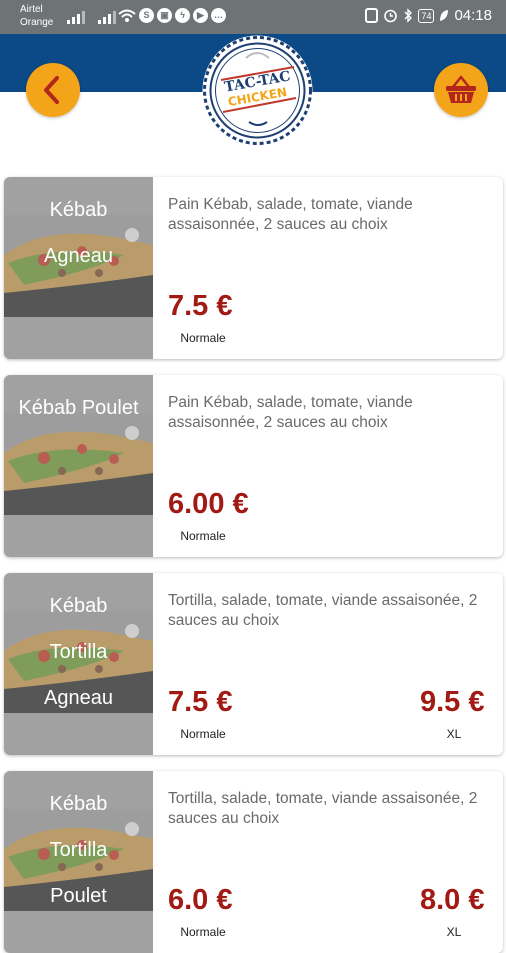 This screenshot has width=506, height=953. I want to click on nfc-icon, so click(372, 15).